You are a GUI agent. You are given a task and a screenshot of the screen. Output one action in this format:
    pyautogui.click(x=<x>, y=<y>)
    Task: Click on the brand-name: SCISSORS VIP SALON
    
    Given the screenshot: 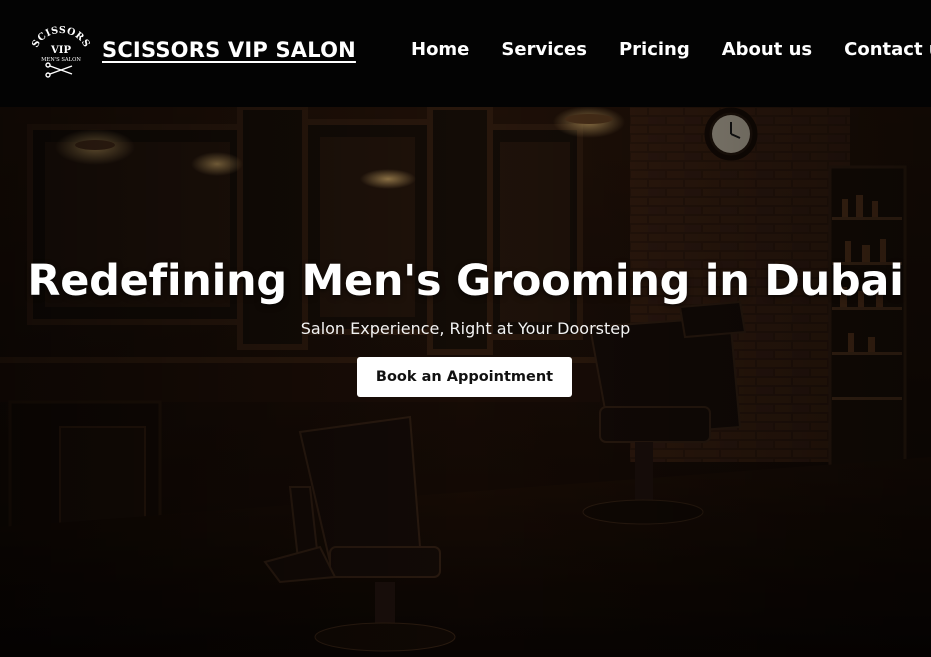 What is the action you would take?
    pyautogui.click(x=229, y=50)
    